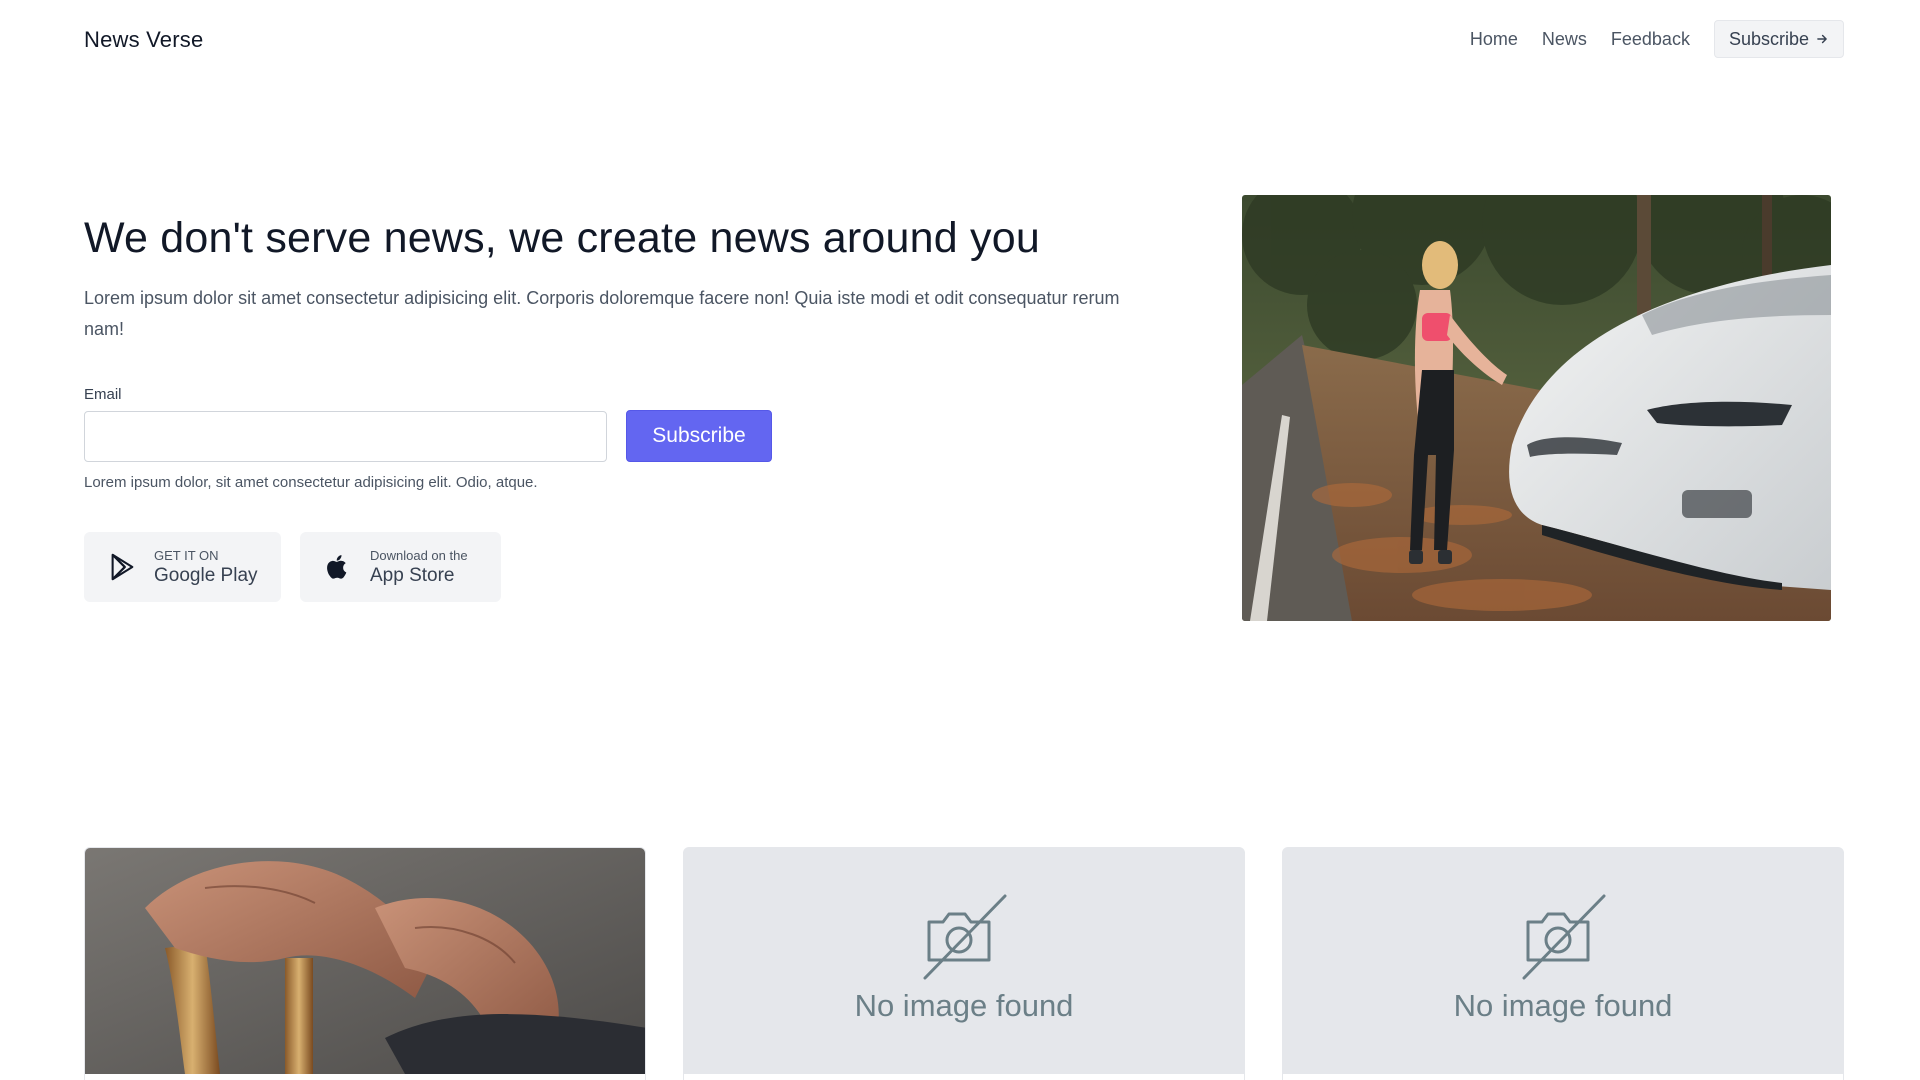  Describe the element at coordinates (412, 575) in the screenshot. I see `app-store-label: App Store` at that location.